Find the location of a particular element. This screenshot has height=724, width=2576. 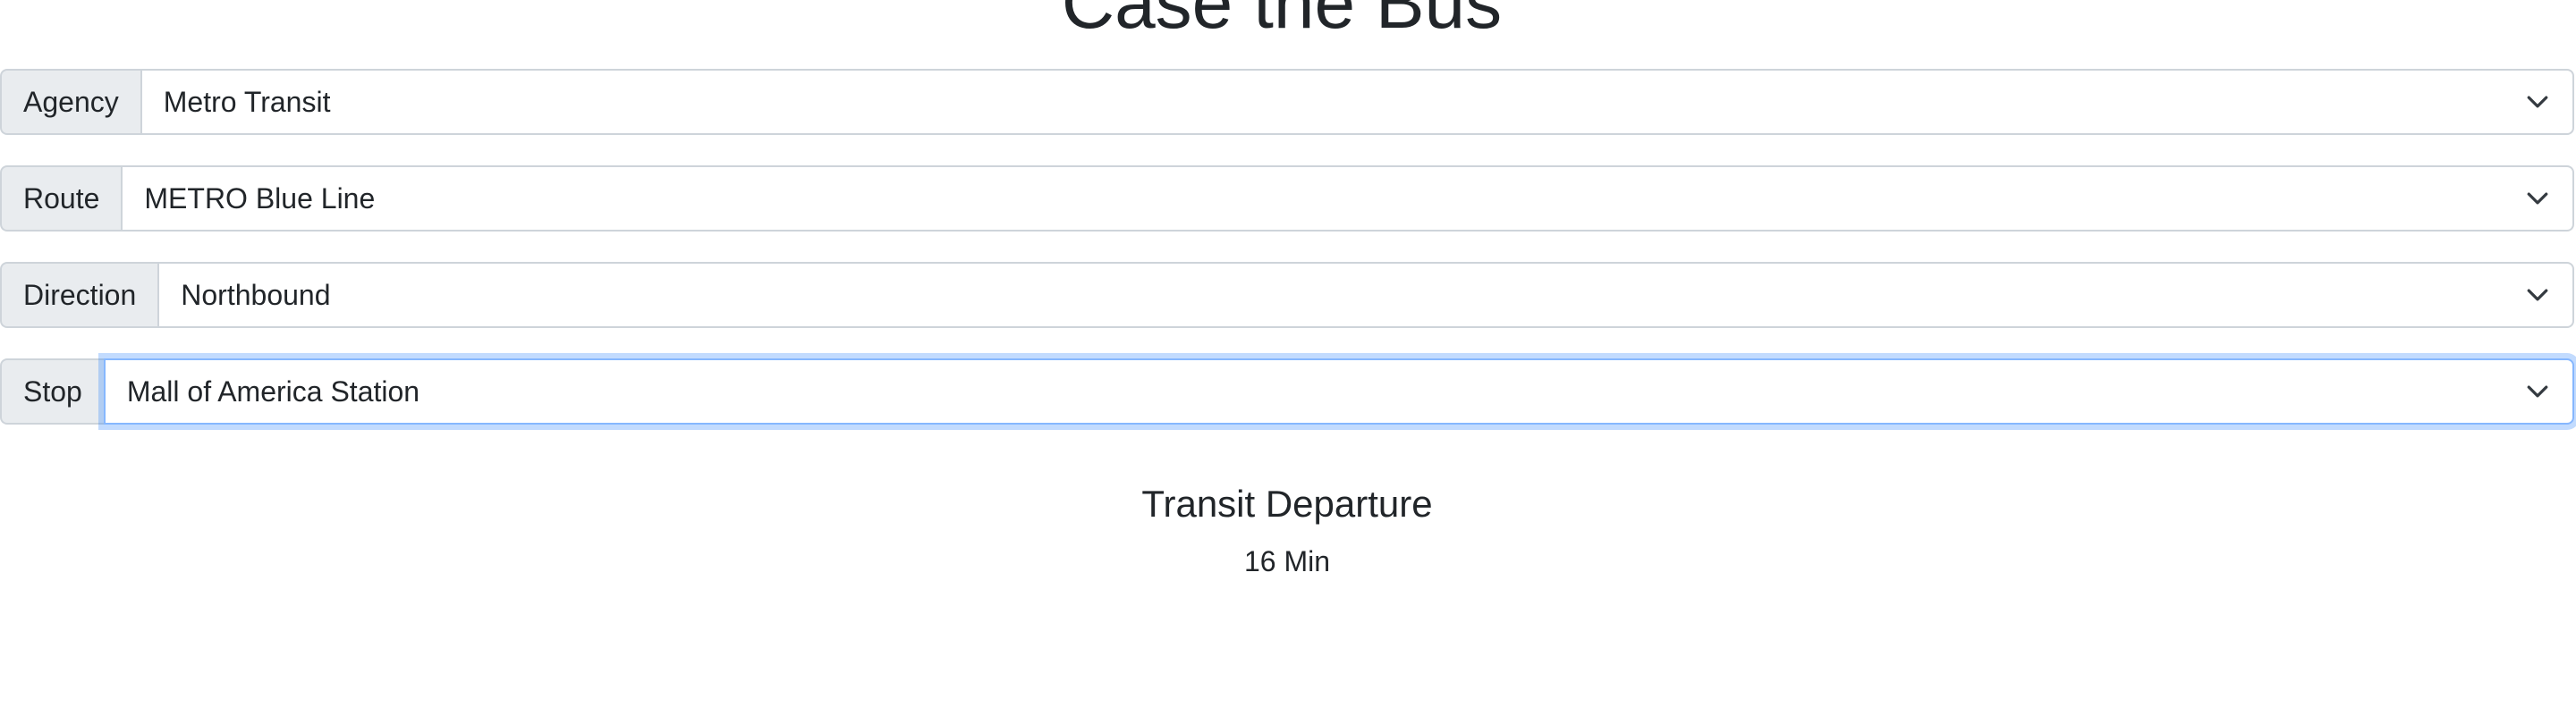

agency-input-group: Agency Metro Transit is located at coordinates (1287, 102).